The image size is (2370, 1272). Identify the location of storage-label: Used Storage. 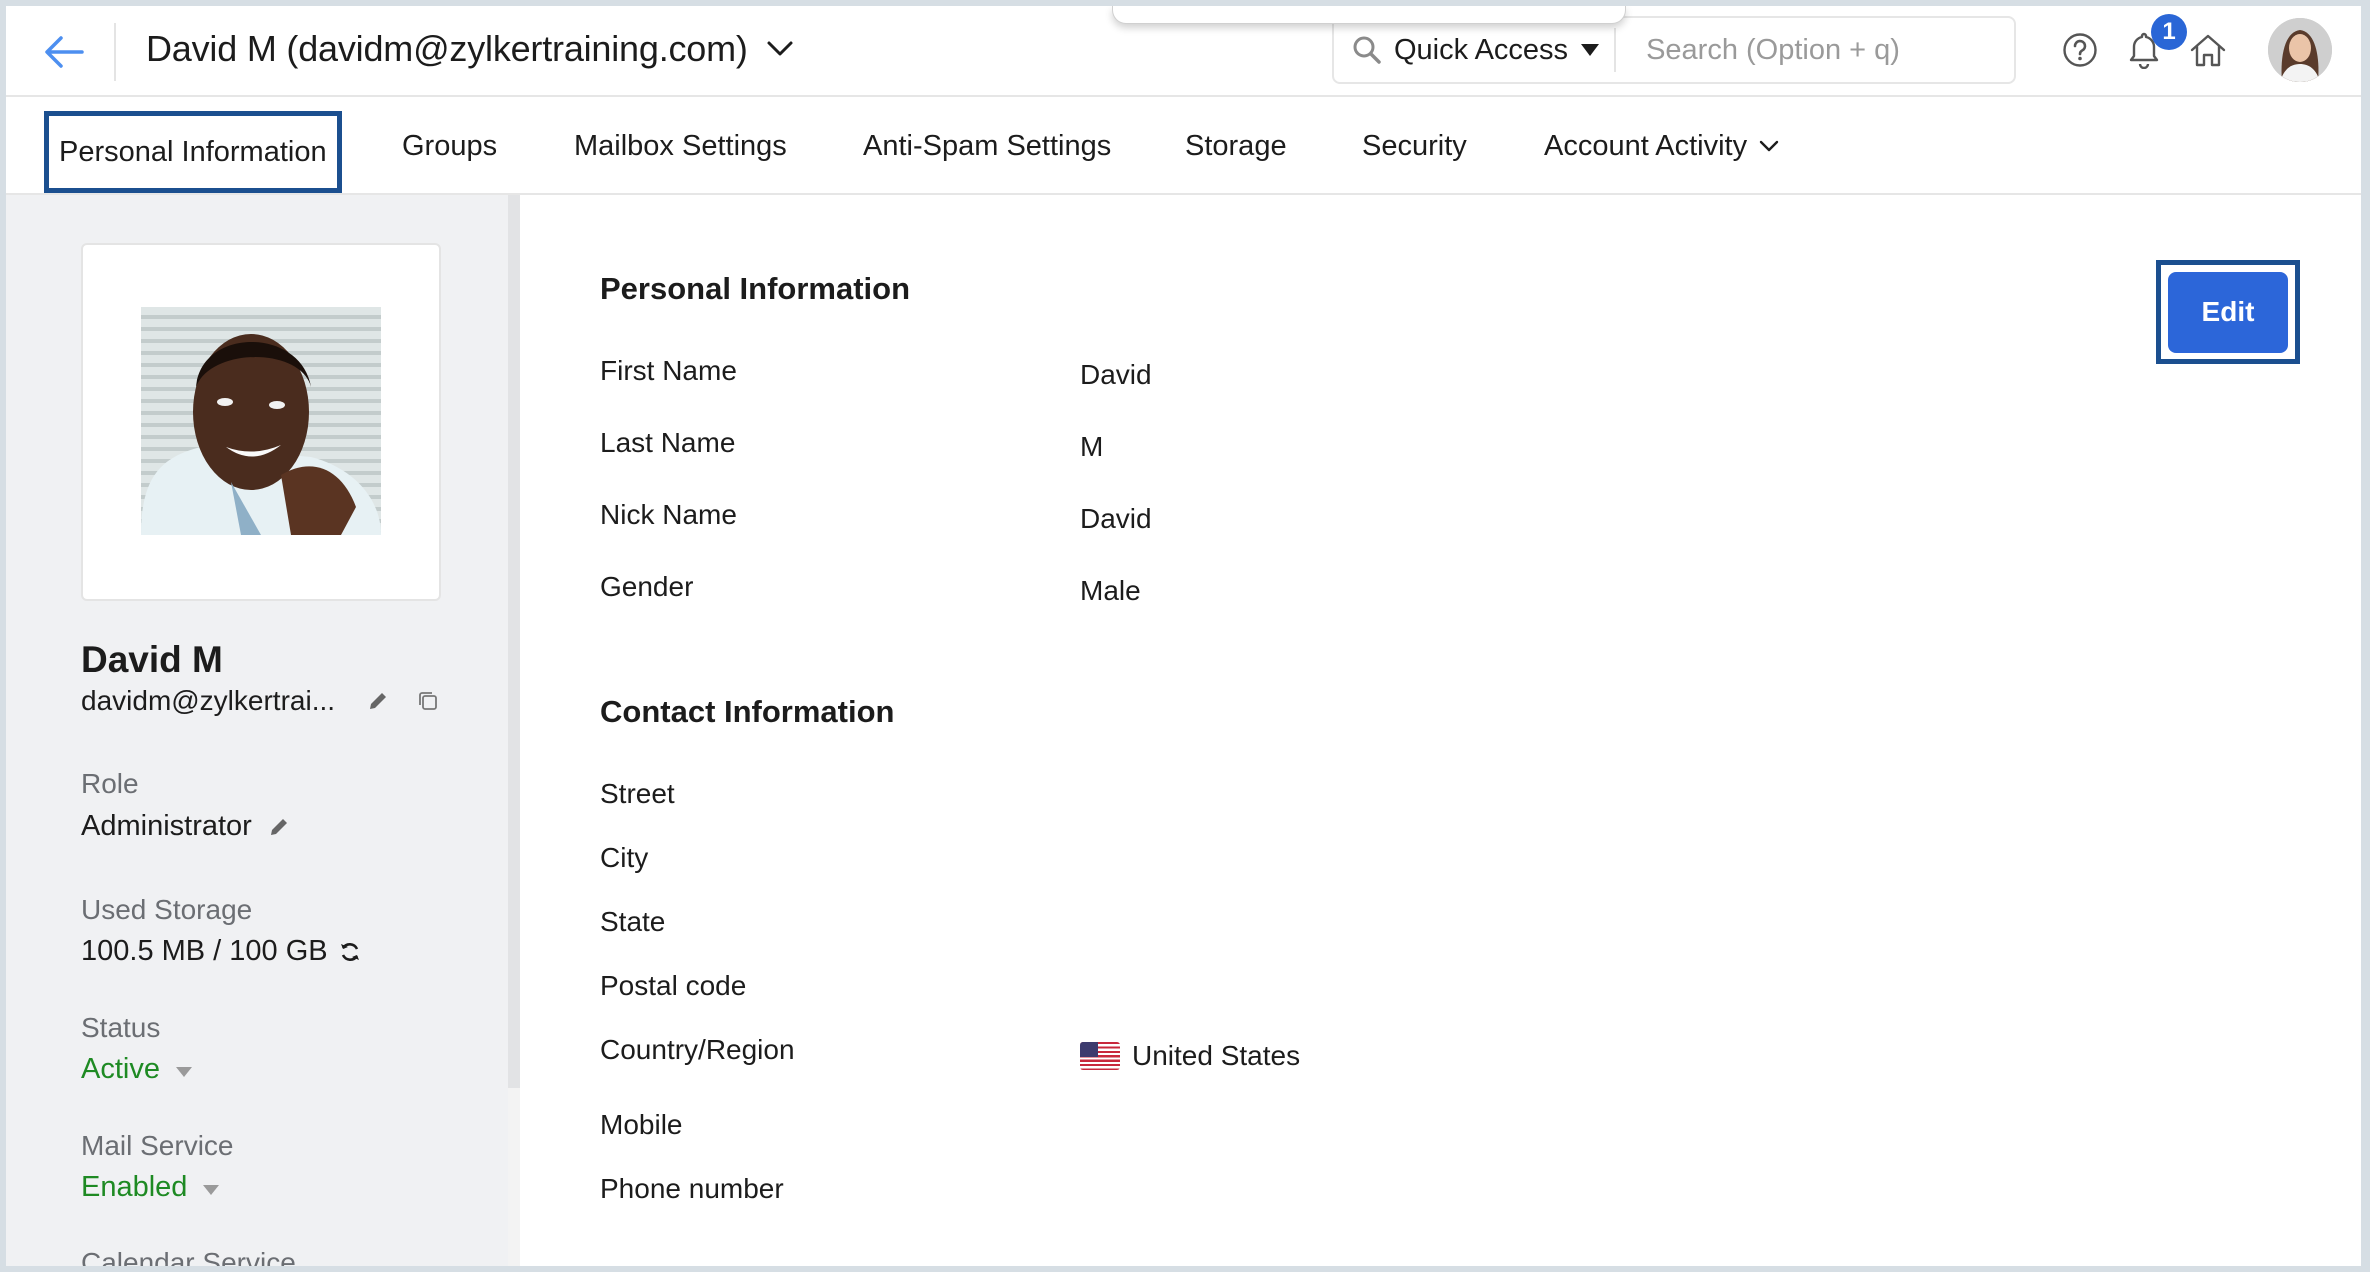
(167, 909).